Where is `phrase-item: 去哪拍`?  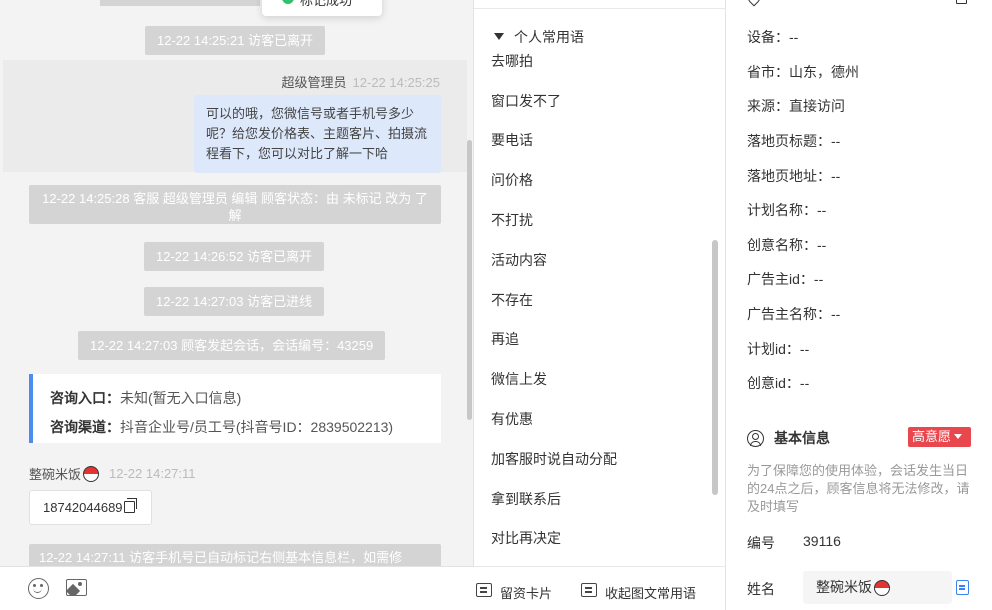 phrase-item: 去哪拍 is located at coordinates (512, 61).